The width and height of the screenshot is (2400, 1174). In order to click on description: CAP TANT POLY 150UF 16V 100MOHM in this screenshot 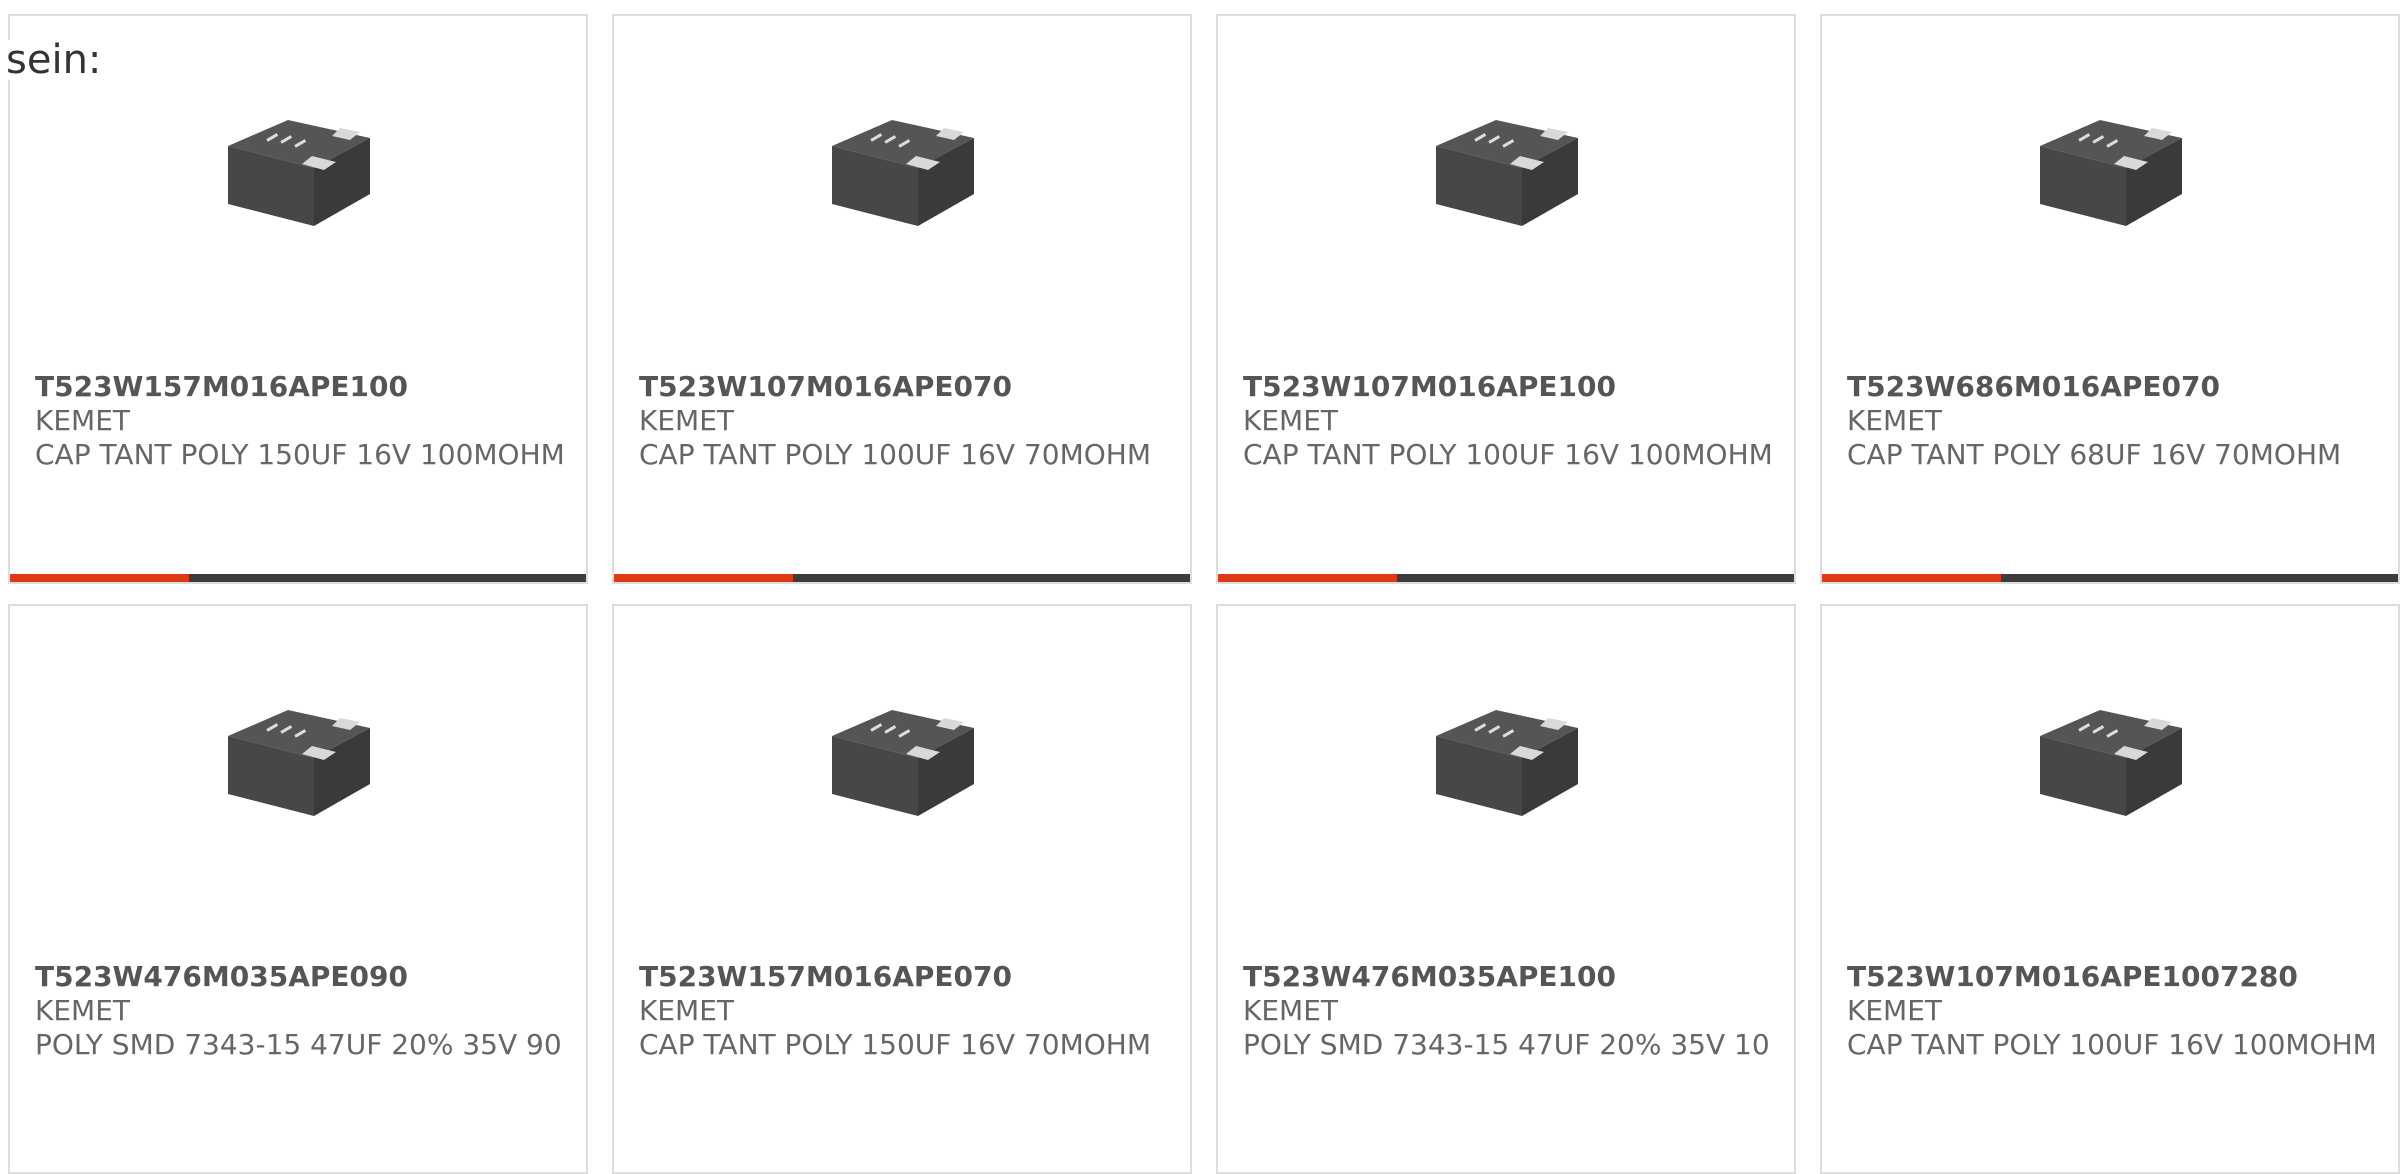, I will do `click(300, 454)`.